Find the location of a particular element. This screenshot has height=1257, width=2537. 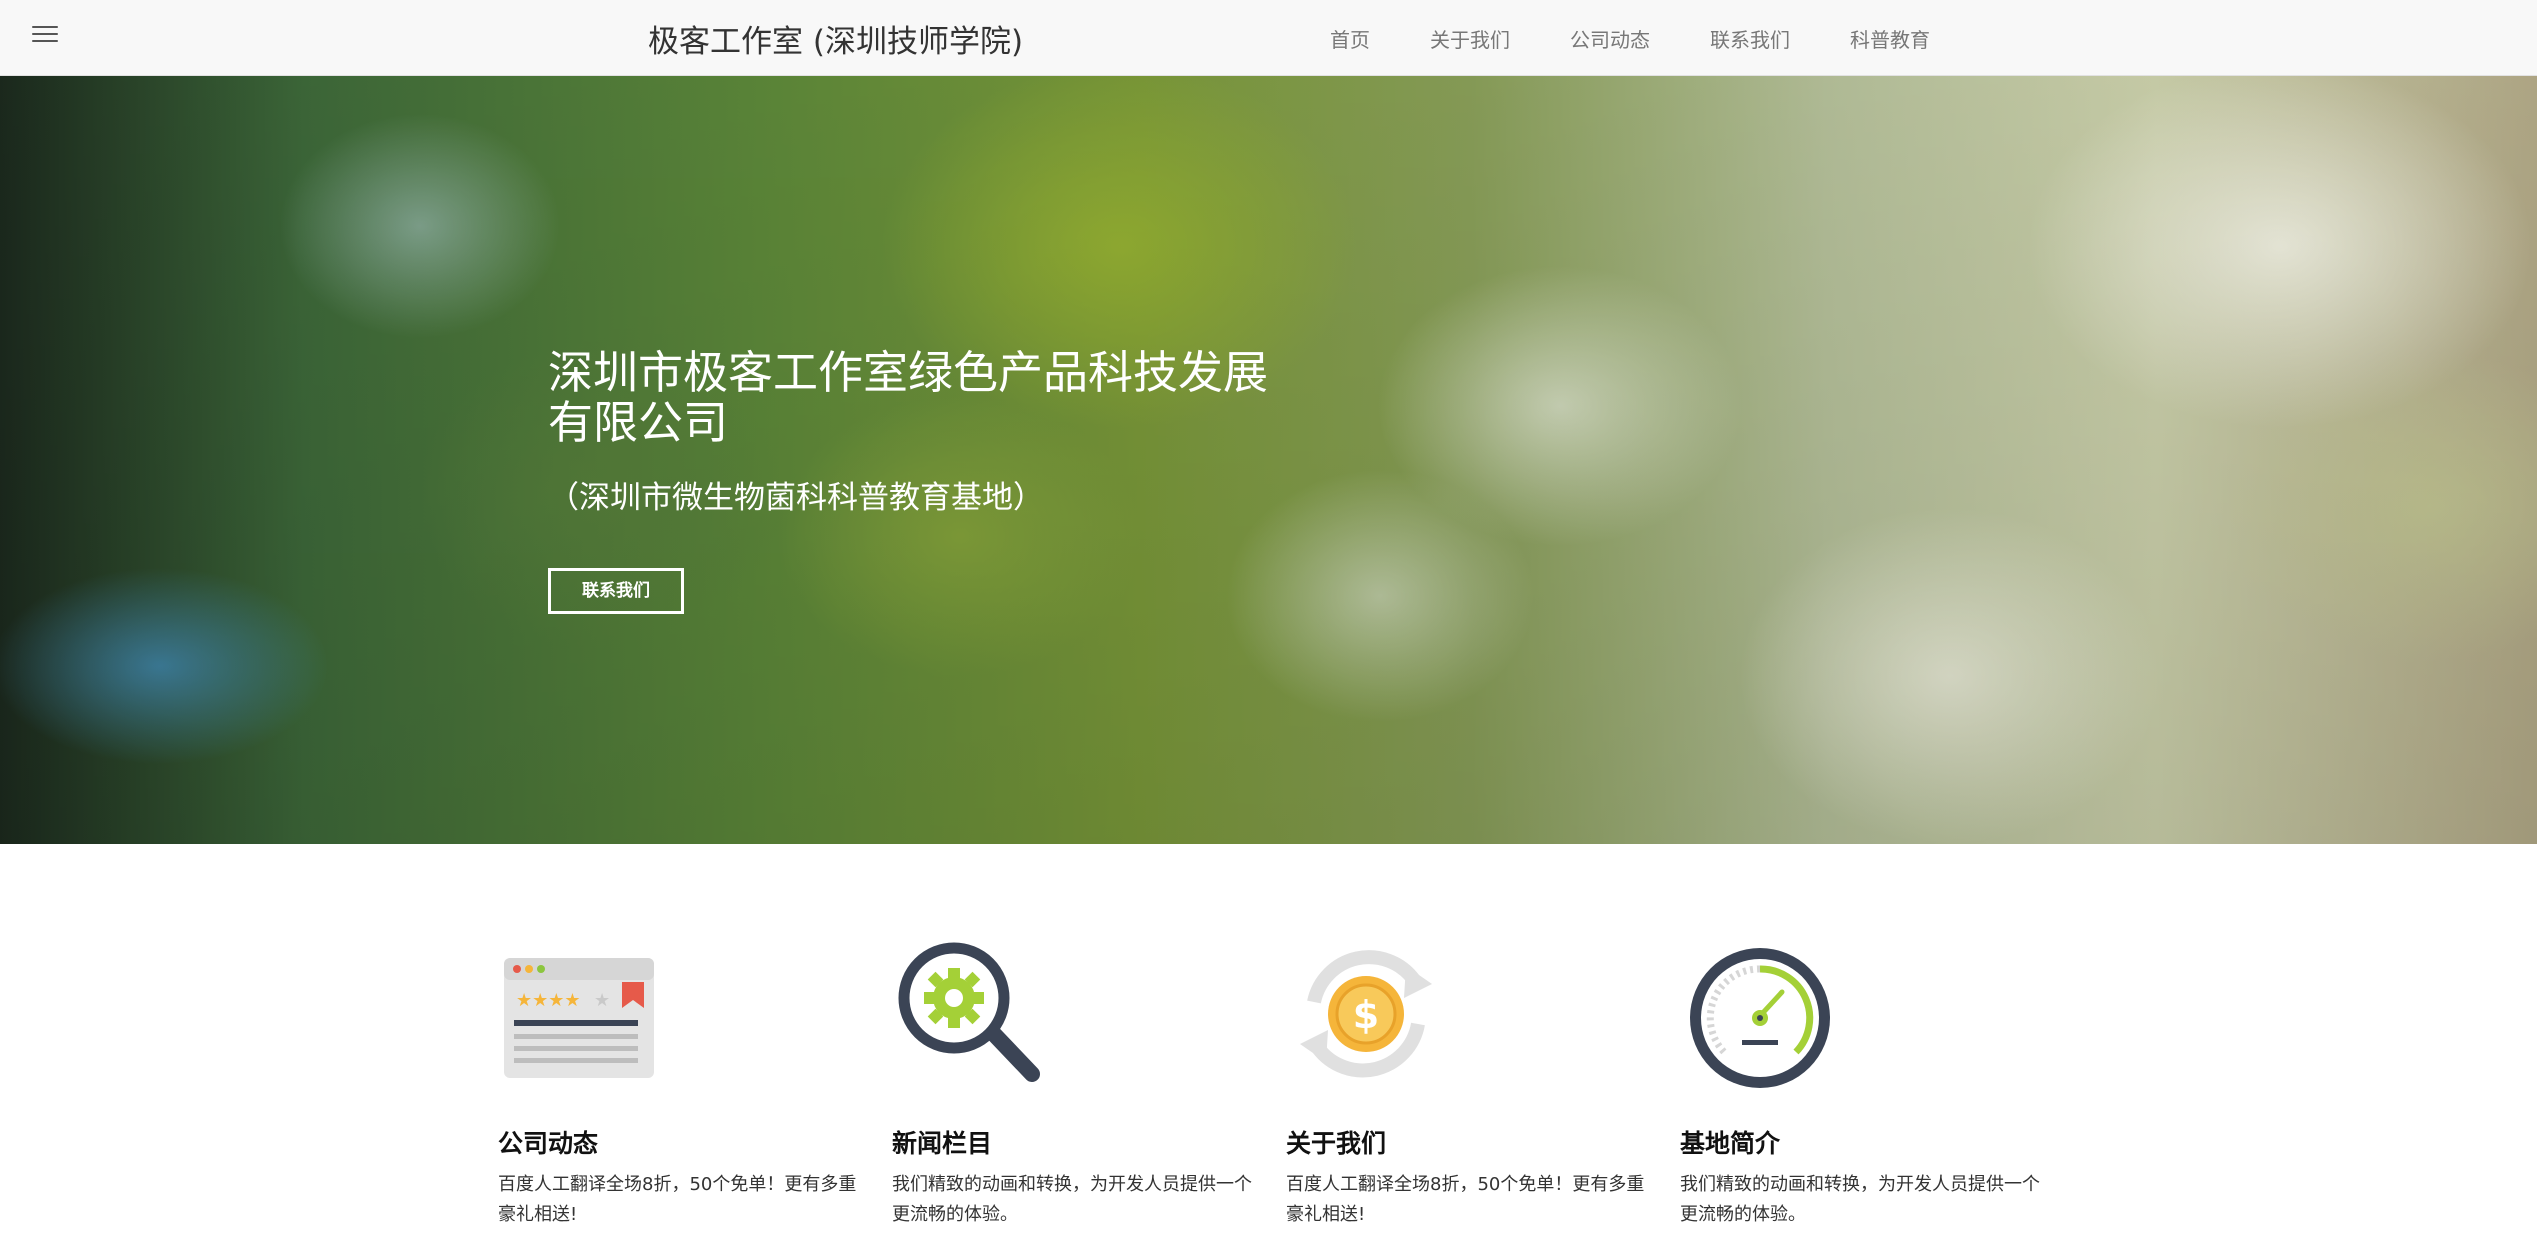

coin-refresh-icon: $ is located at coordinates (1366, 1014).